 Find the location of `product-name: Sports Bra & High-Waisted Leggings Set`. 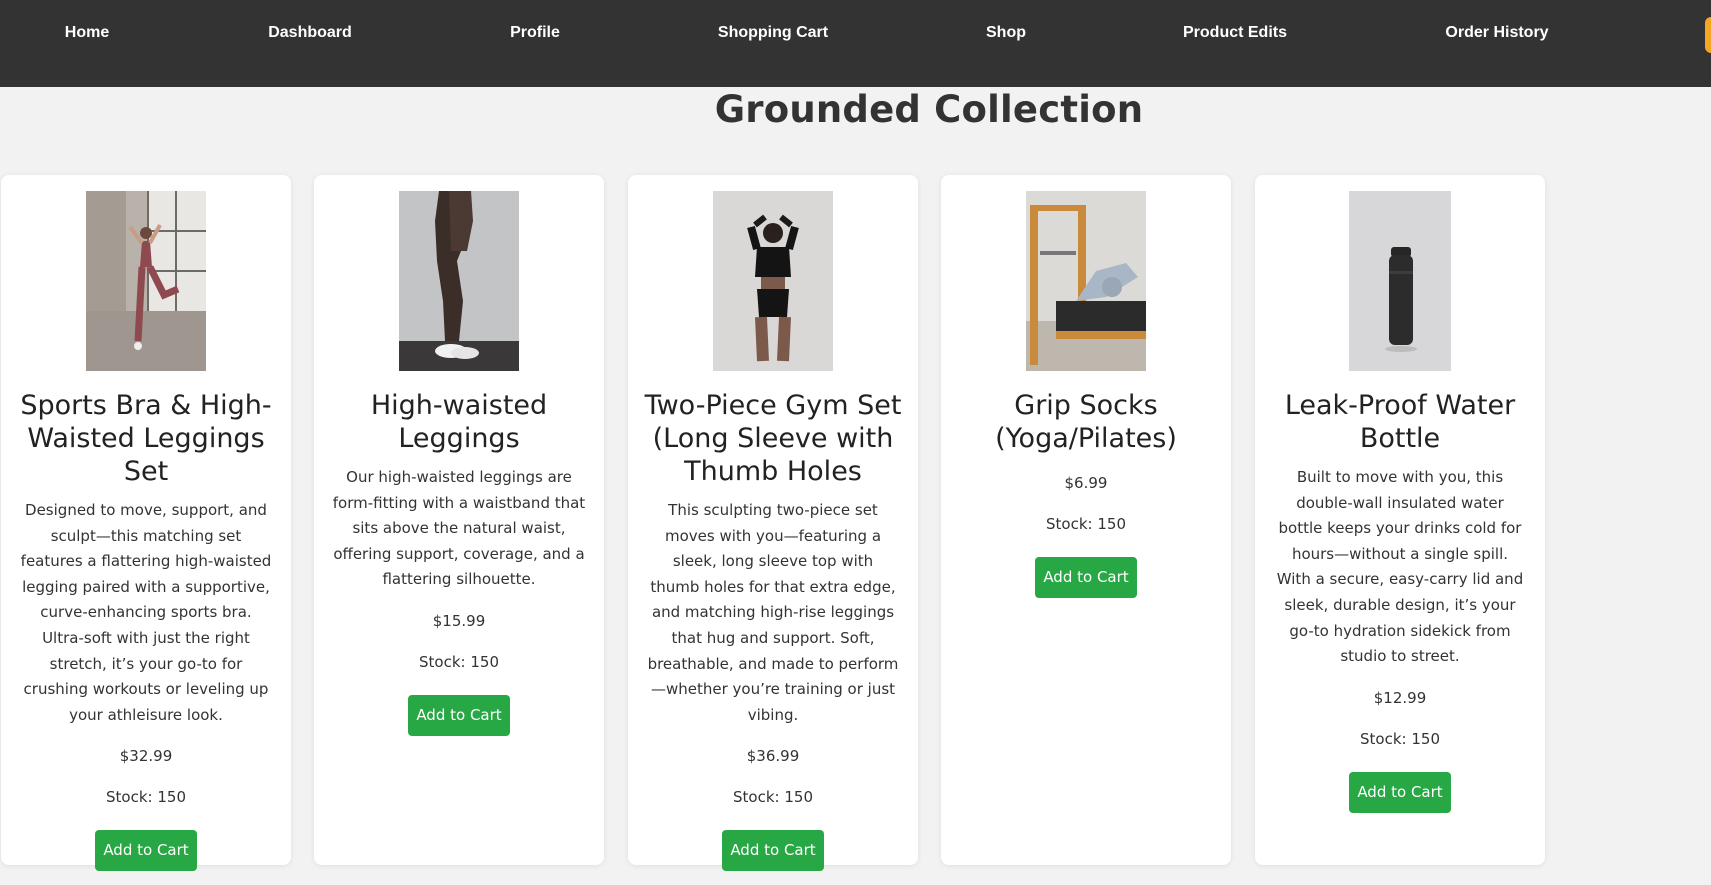

product-name: Sports Bra & High-Waisted Leggings Set is located at coordinates (146, 438).